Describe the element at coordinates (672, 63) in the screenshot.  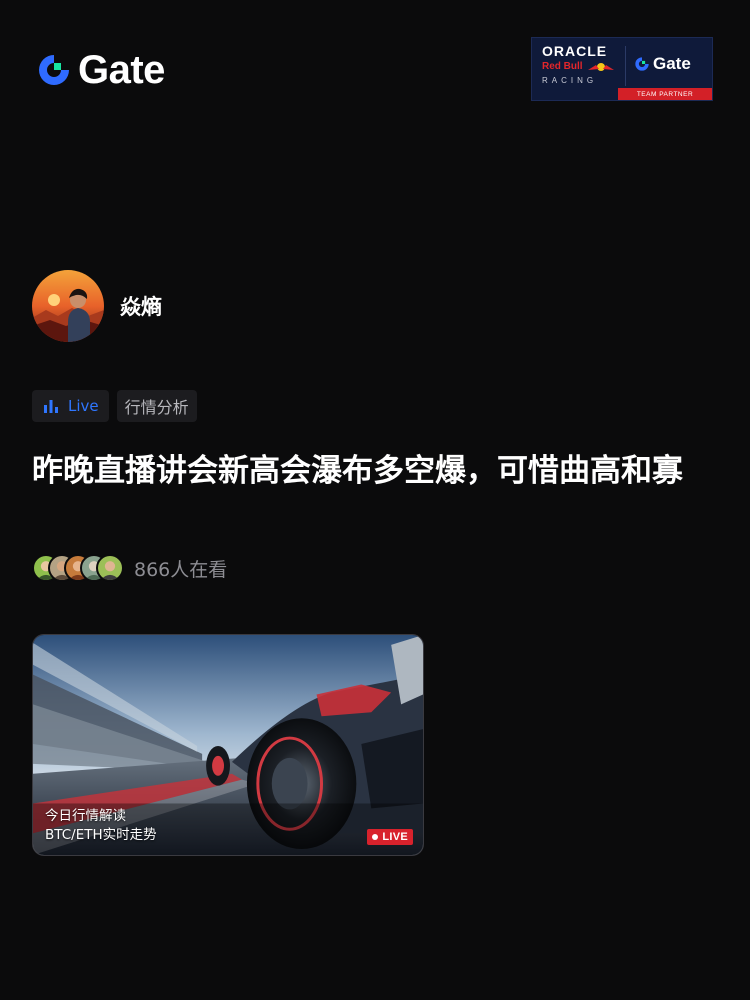
I see `sponsor-gate-text: Gate` at that location.